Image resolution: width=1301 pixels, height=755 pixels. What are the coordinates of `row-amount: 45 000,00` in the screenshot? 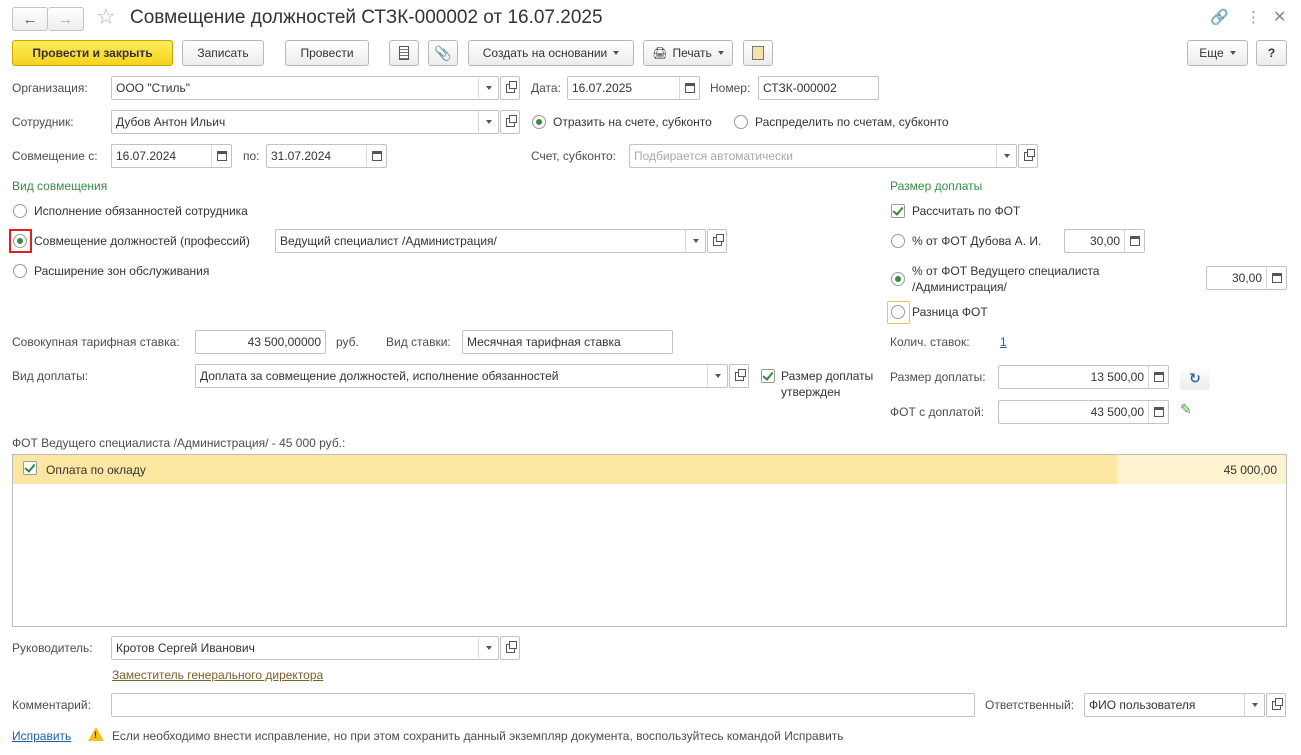 It's located at (1250, 470).